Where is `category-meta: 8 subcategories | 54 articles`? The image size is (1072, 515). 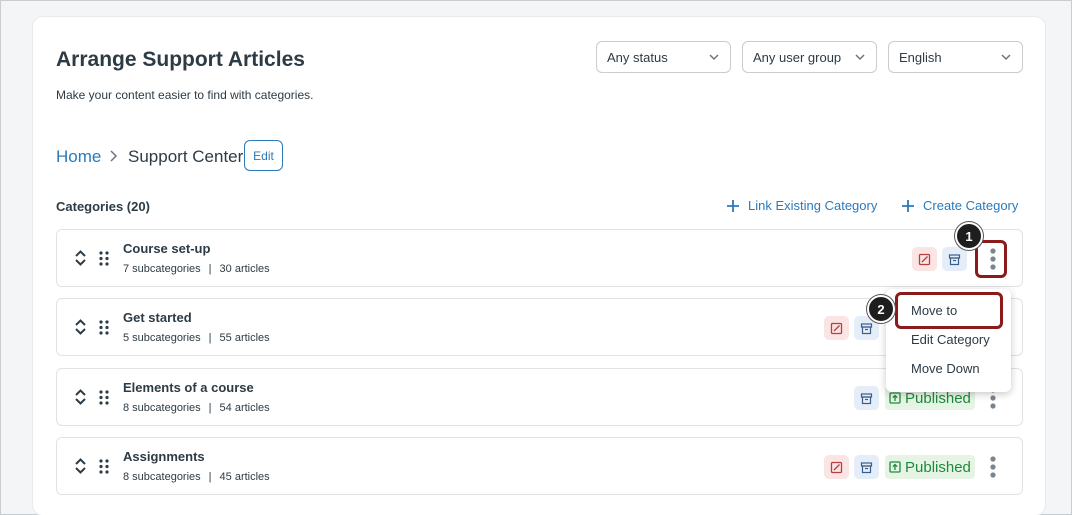 category-meta: 8 subcategories | 54 articles is located at coordinates (196, 408).